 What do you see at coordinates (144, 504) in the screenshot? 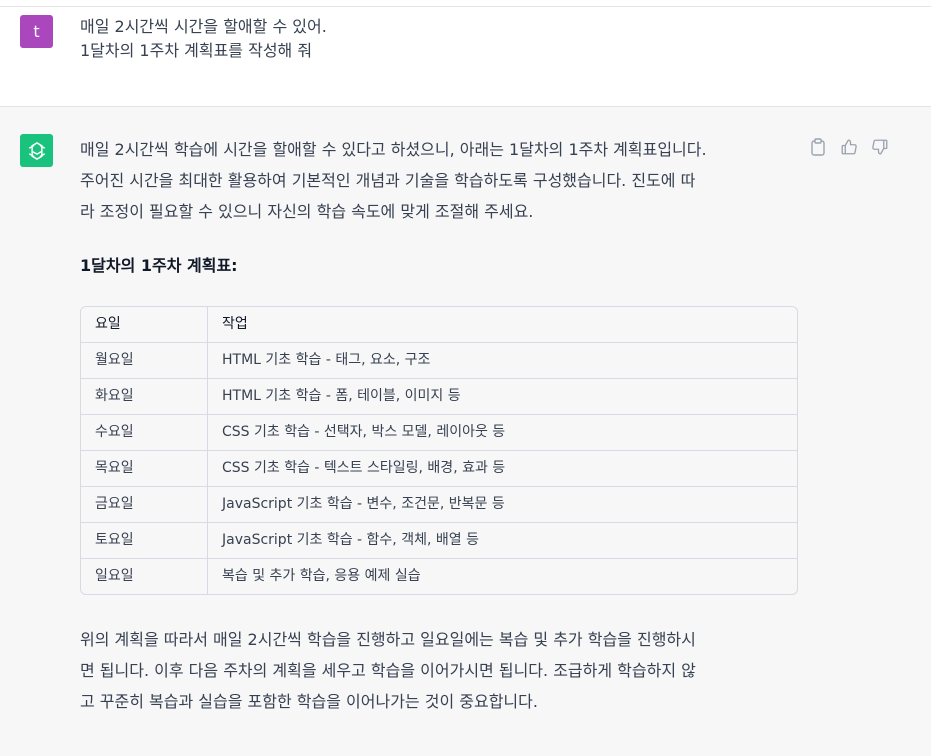
I see `day-cell: 금요일` at bounding box center [144, 504].